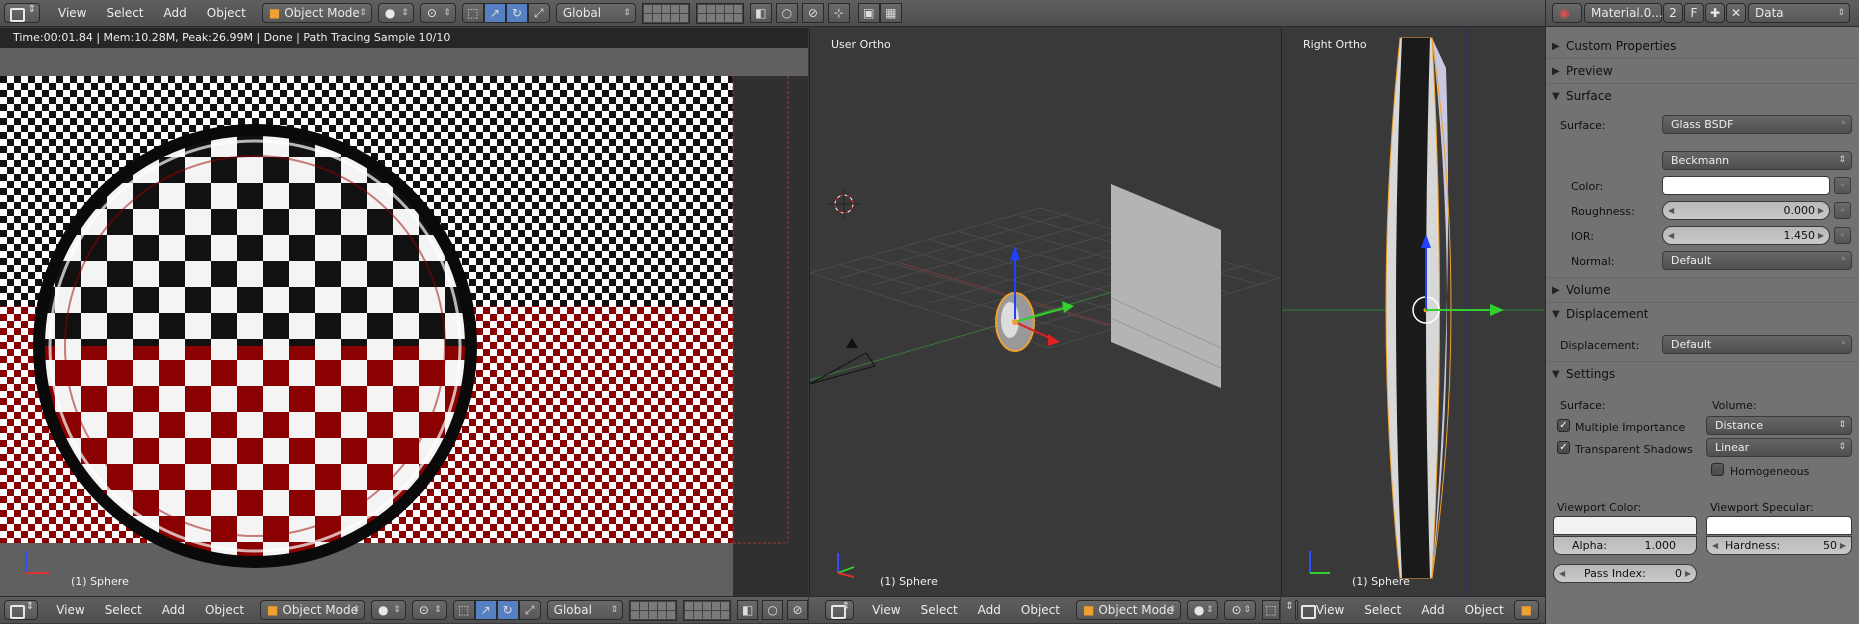  Describe the element at coordinates (1413, 312) in the screenshot. I see `right-ortho-viewport: Right Ortho (1) Sphere` at that location.